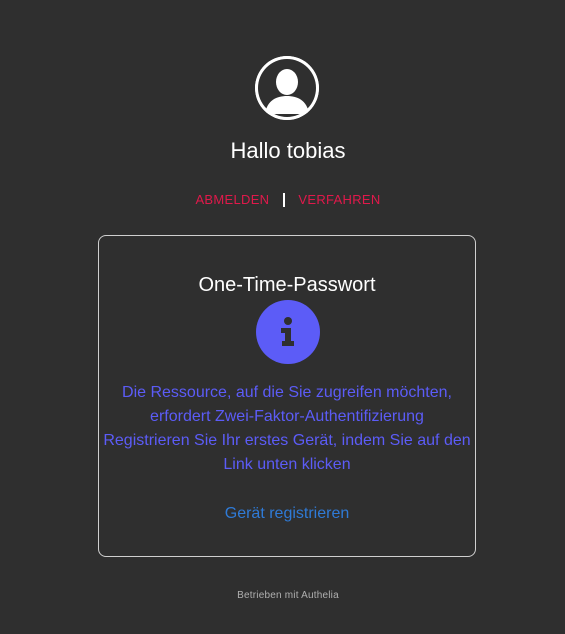 Image resolution: width=565 pixels, height=634 pixels. I want to click on auth-nav: ABMELDEN VERFAHREN, so click(282, 199).